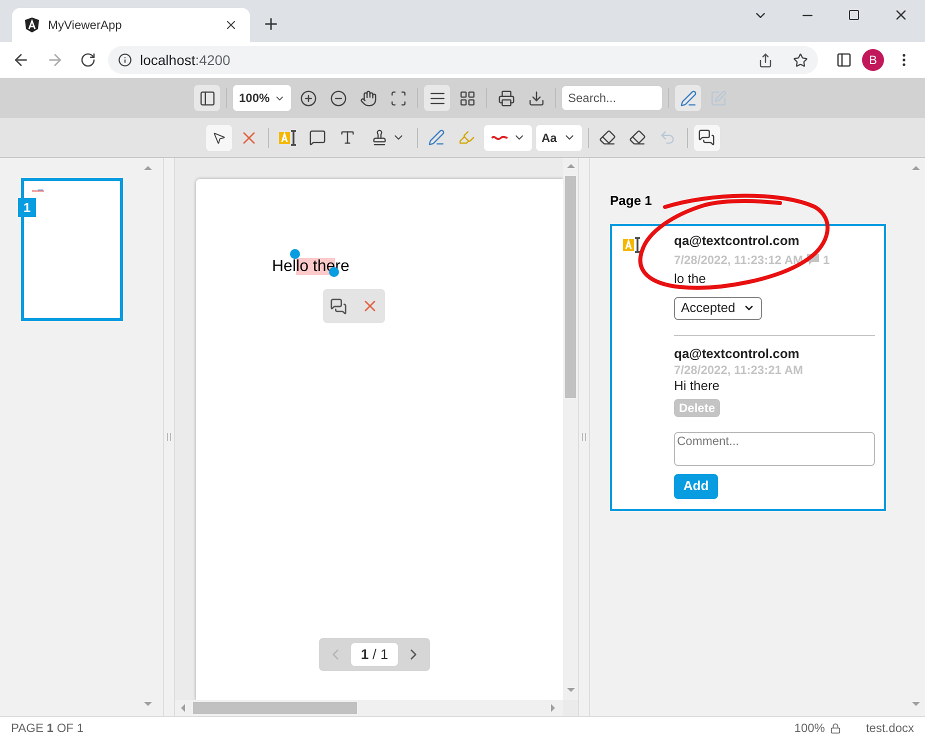 The image size is (925, 739). I want to click on close-icon, so click(231, 25).